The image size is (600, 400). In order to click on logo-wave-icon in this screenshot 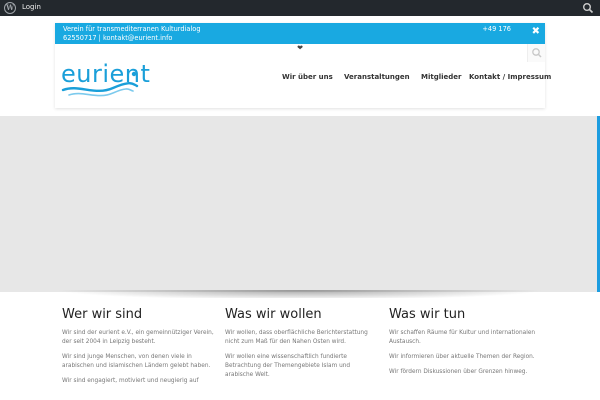, I will do `click(100, 84)`.